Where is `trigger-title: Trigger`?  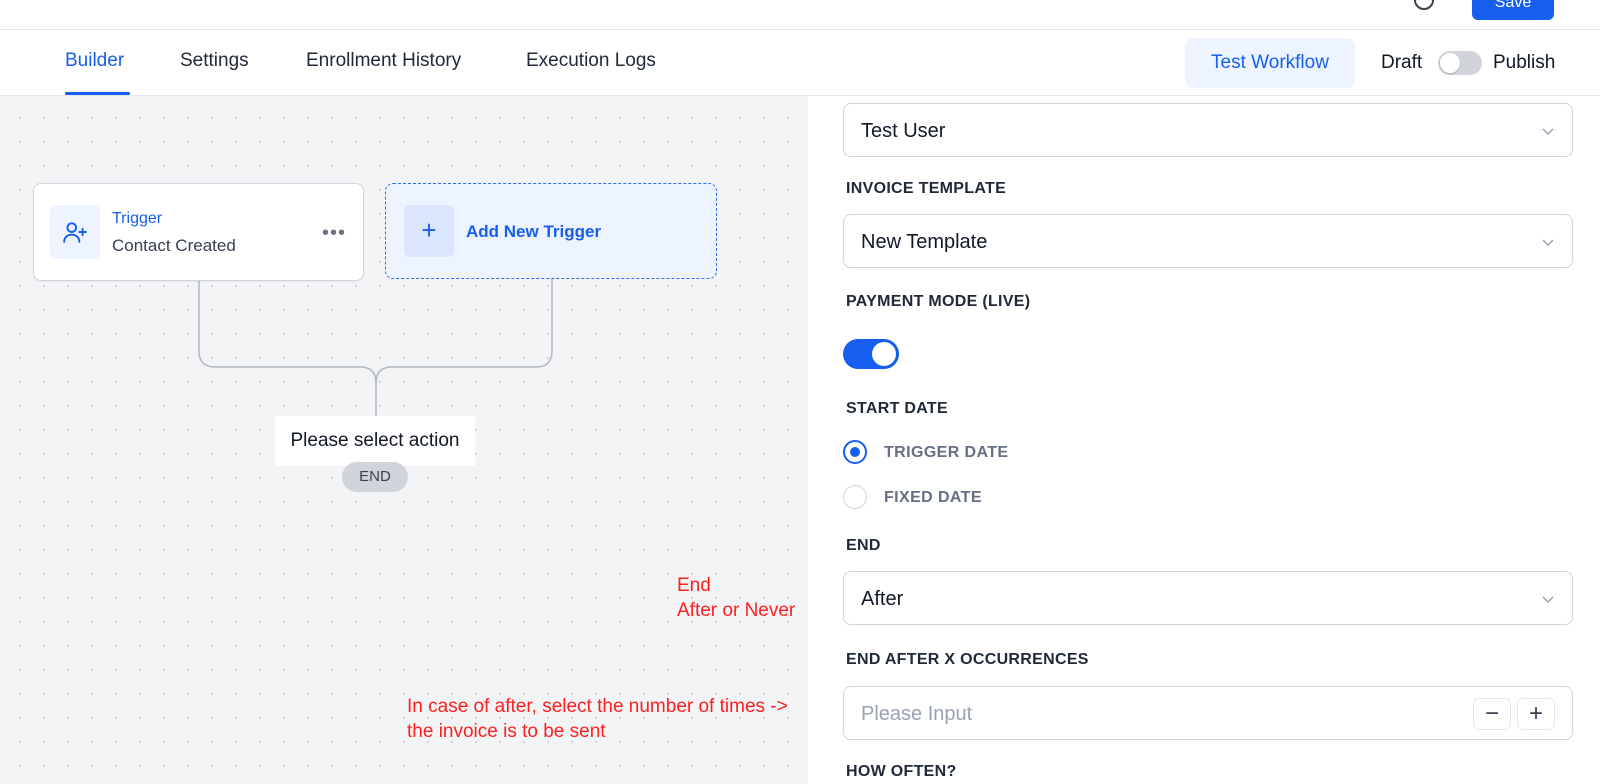
trigger-title: Trigger is located at coordinates (137, 218).